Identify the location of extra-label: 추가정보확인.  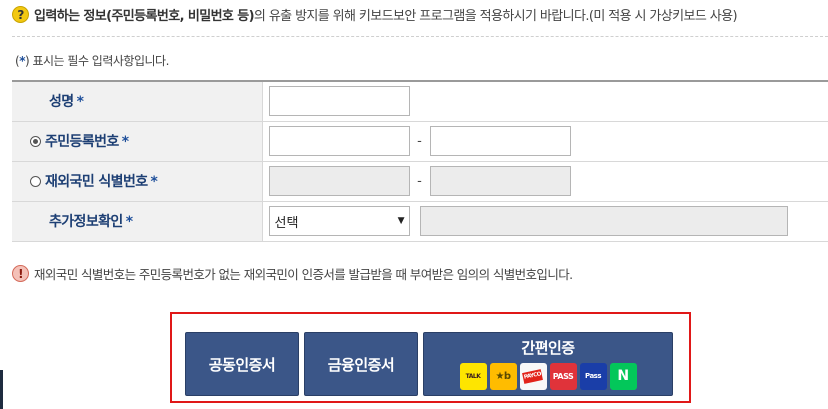
(86, 222).